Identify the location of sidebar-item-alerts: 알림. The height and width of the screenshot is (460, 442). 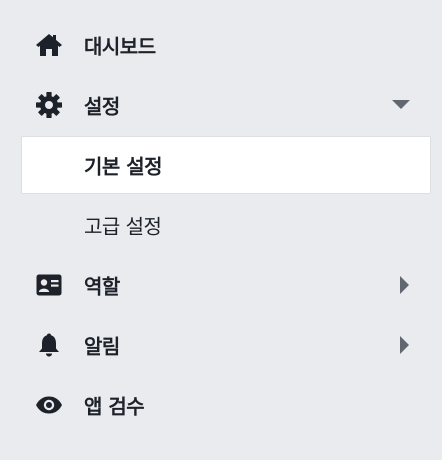
(221, 345).